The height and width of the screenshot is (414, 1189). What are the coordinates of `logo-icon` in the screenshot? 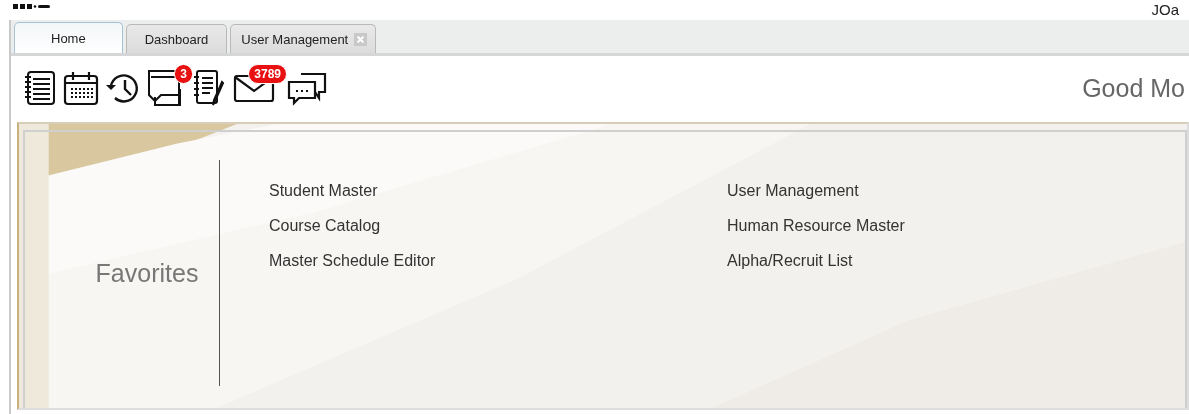 It's located at (33, 6).